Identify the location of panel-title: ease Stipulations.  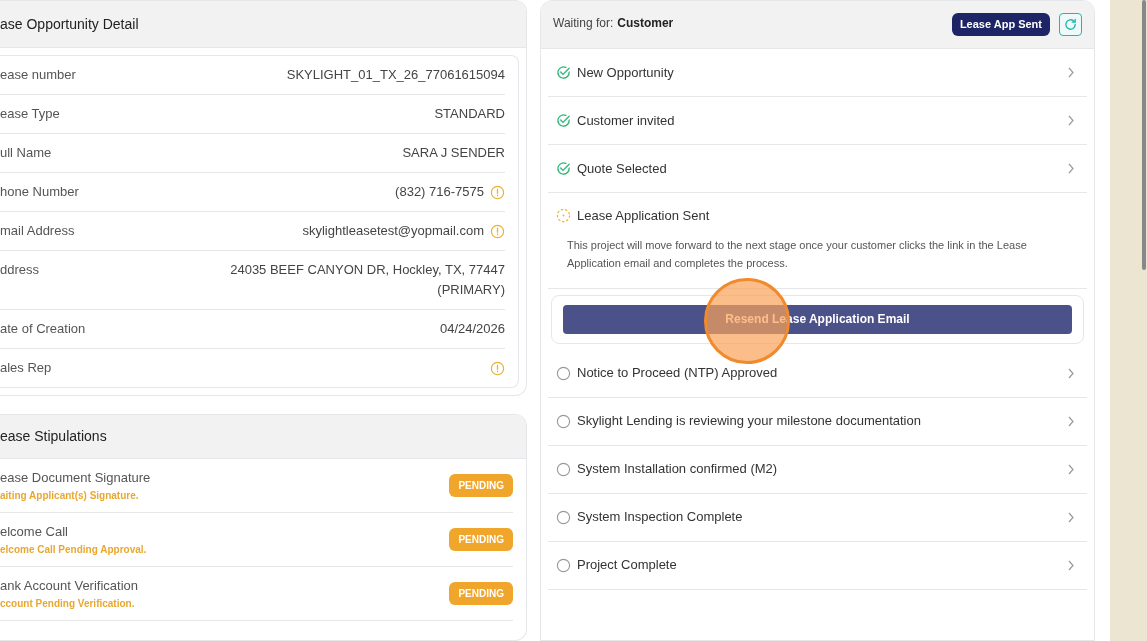
(53, 436).